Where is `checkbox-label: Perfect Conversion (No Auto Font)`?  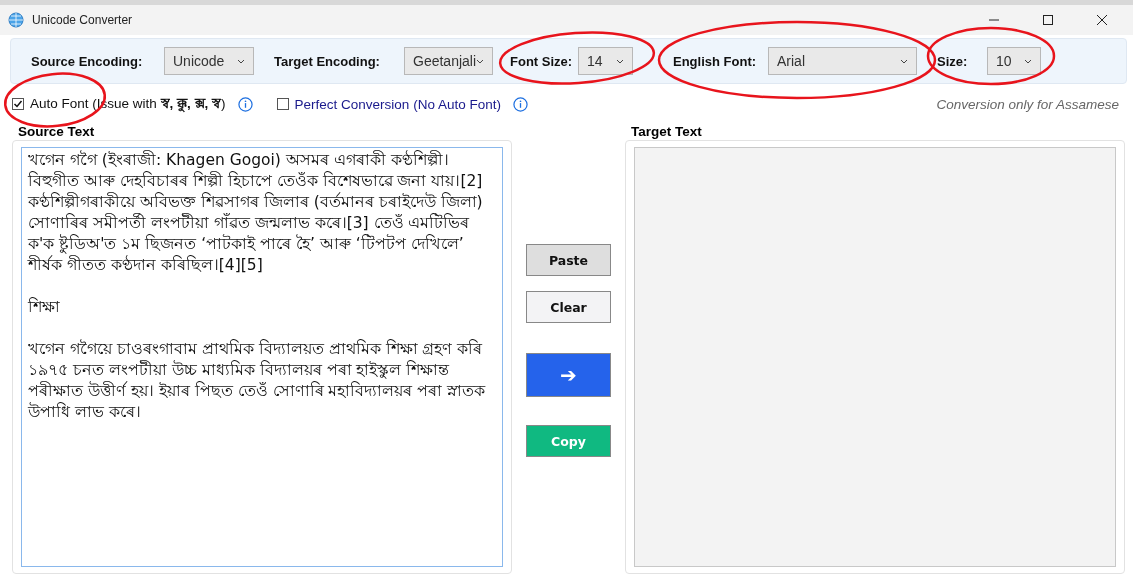 checkbox-label: Perfect Conversion (No Auto Font) is located at coordinates (397, 104).